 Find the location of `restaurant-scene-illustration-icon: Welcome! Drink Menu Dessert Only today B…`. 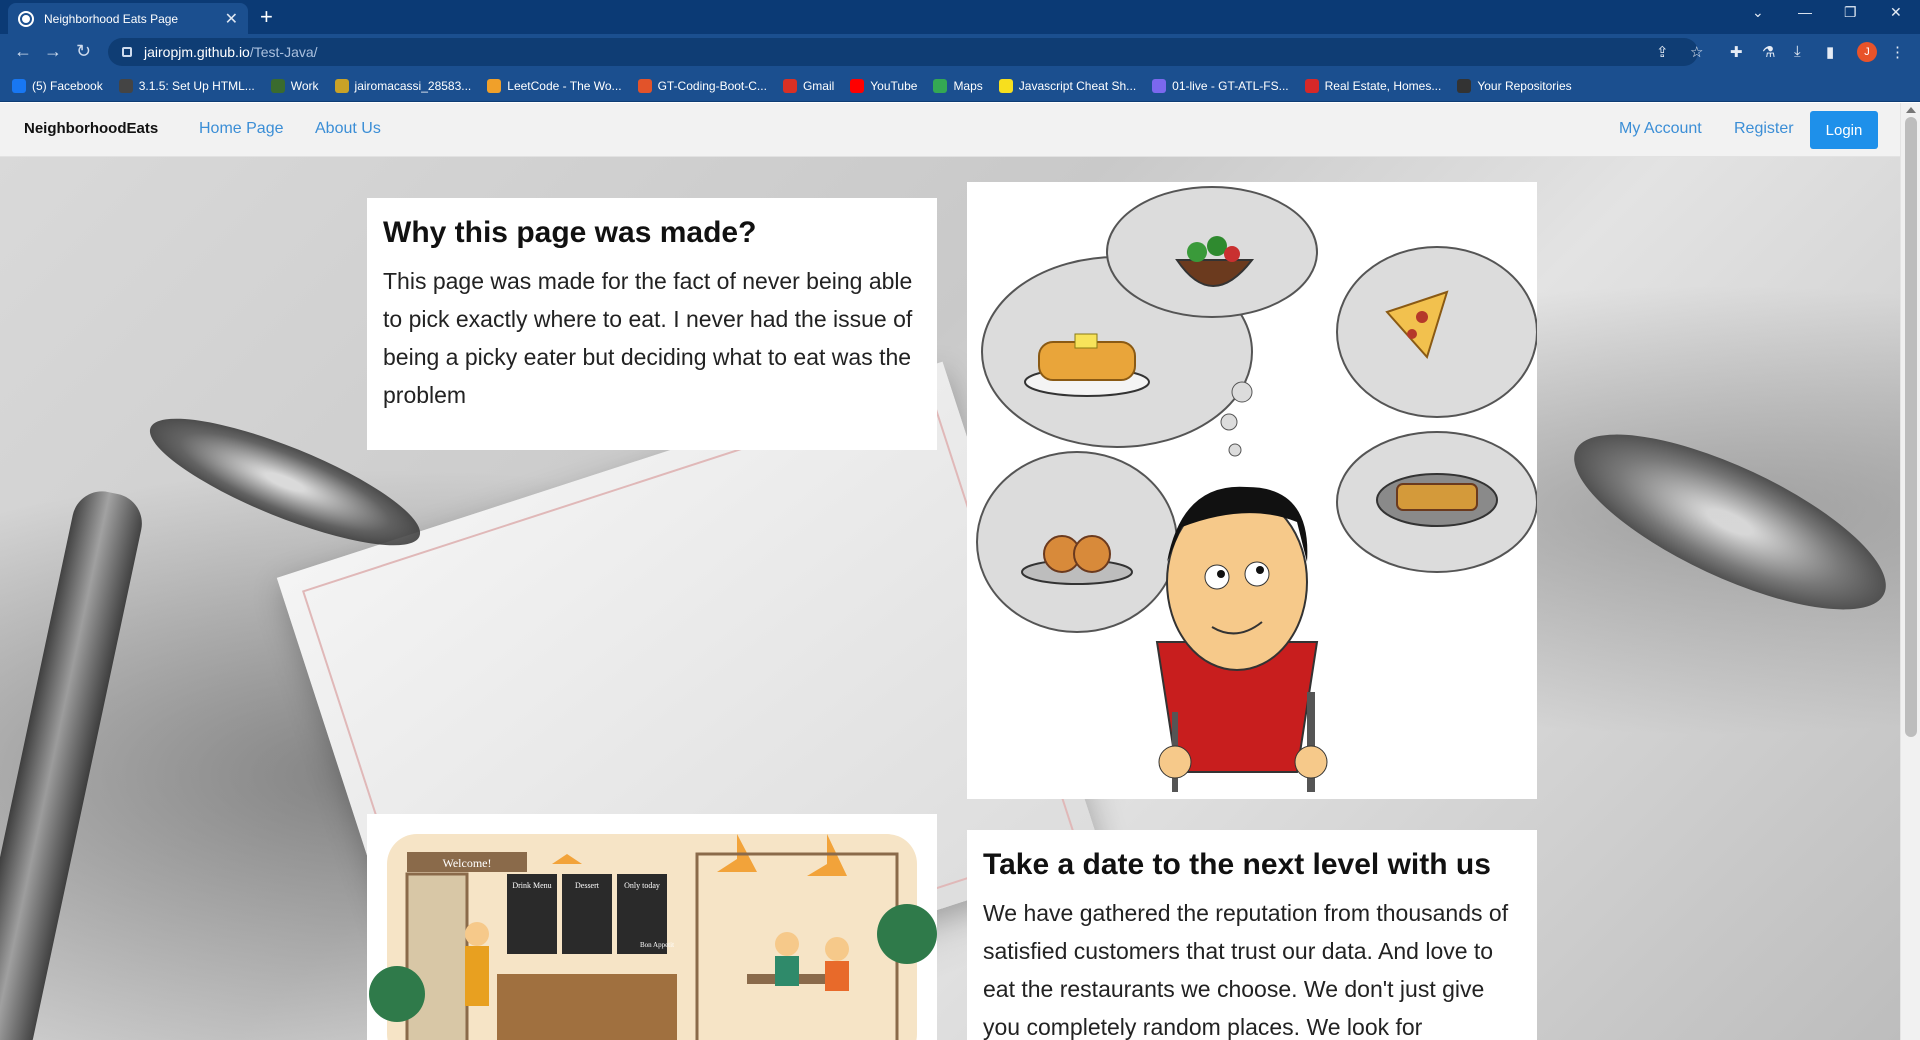

restaurant-scene-illustration-icon: Welcome! Drink Menu Dessert Only today B… is located at coordinates (653, 937).